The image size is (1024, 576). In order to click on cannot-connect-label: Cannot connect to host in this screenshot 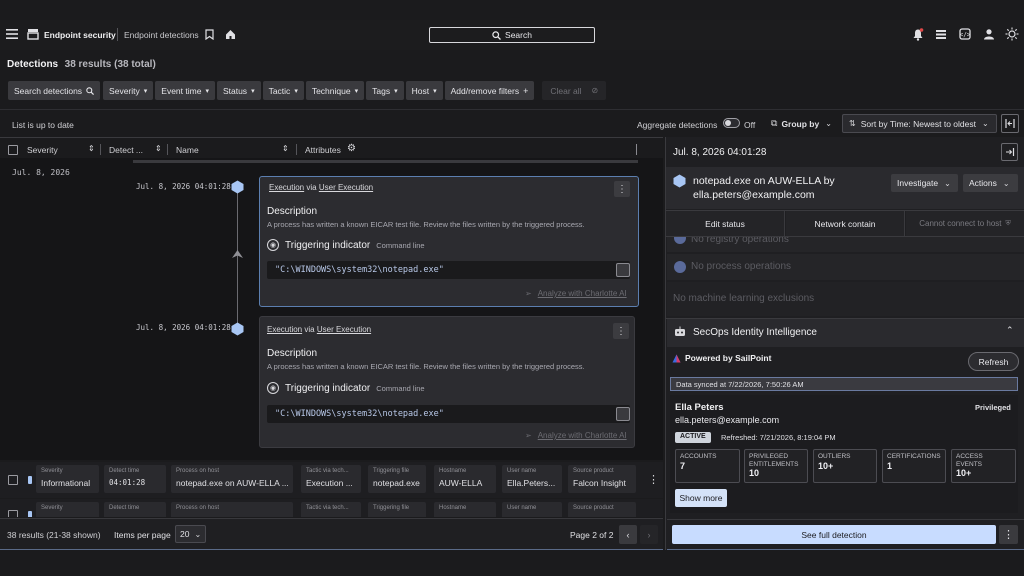, I will do `click(960, 223)`.